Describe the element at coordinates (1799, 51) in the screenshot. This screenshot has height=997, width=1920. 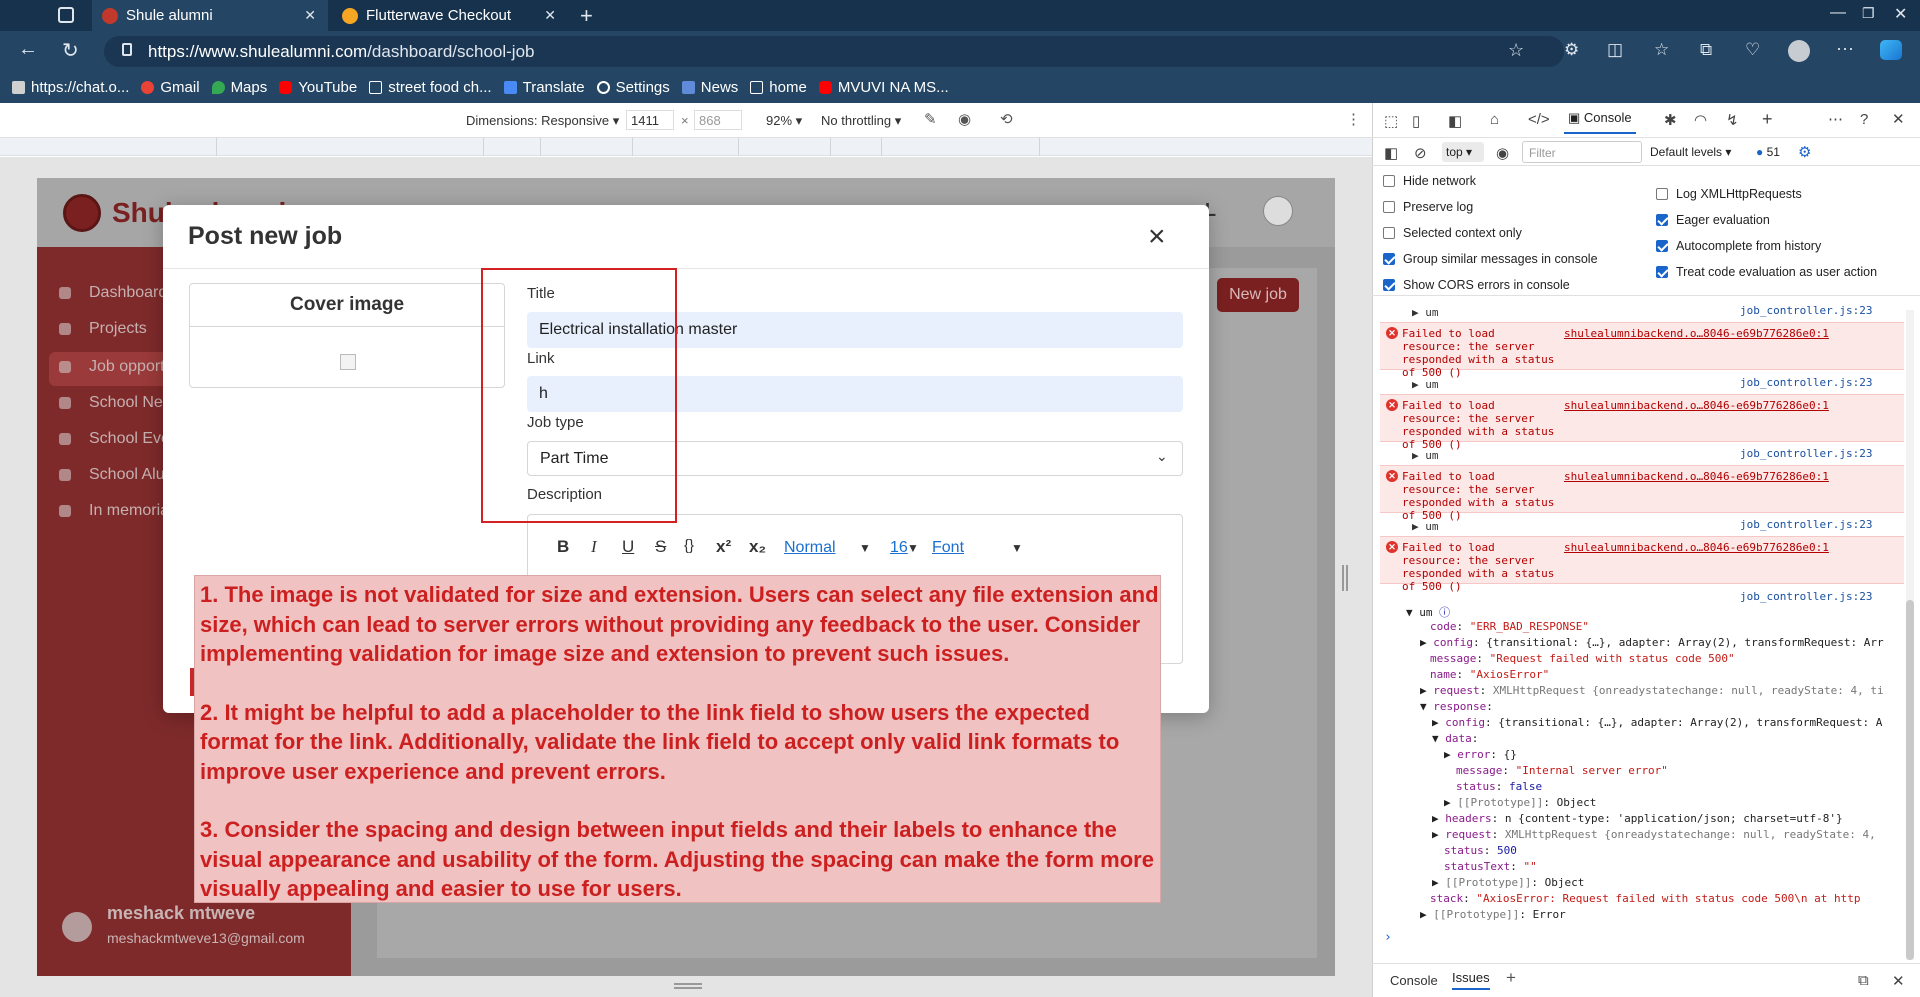
I see `profile-avatar` at that location.